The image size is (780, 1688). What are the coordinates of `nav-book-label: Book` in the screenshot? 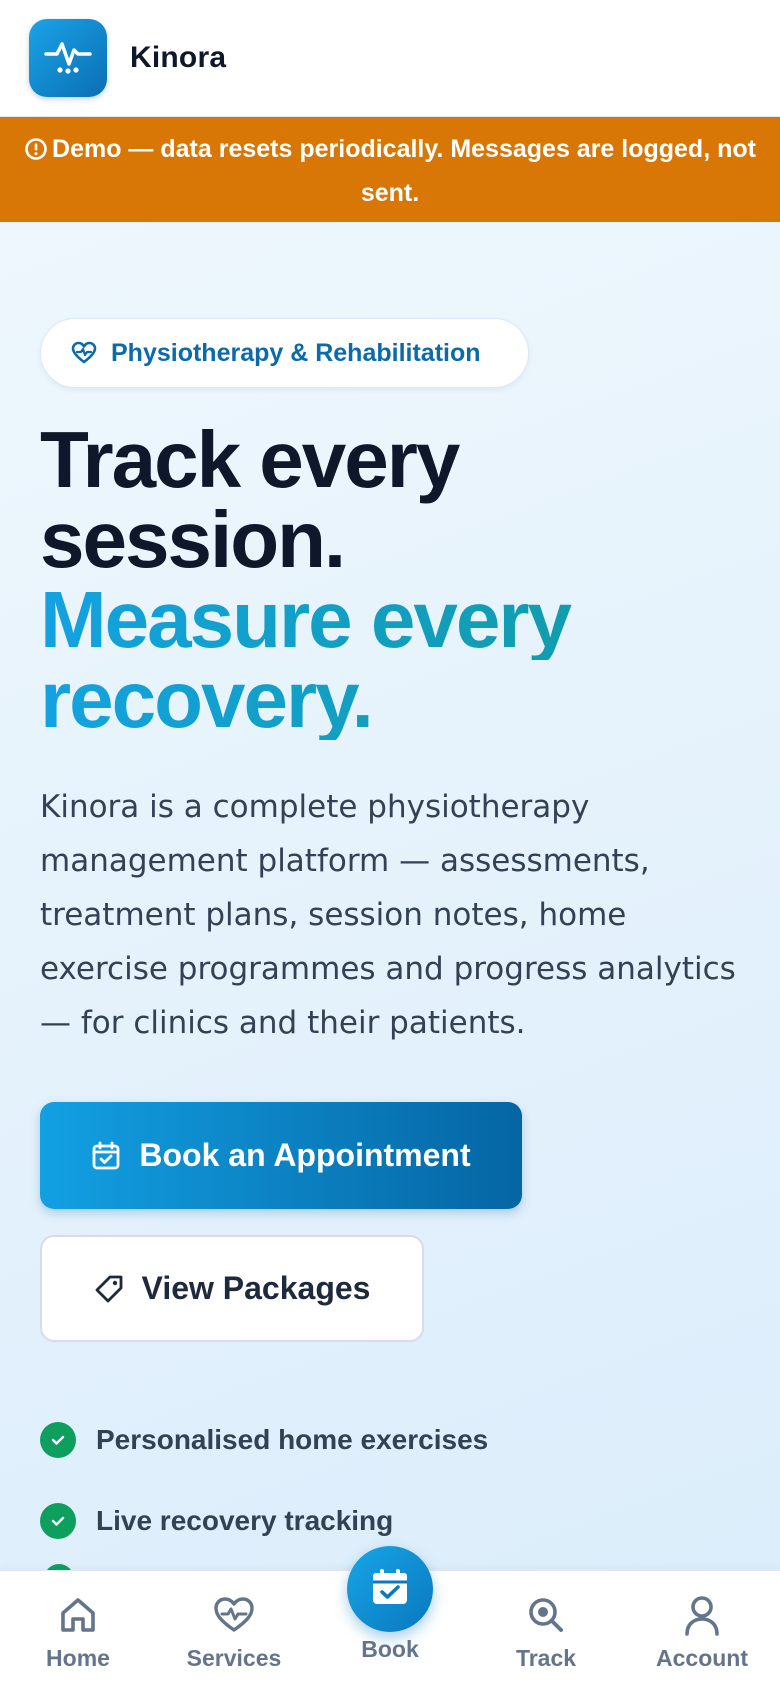 It's located at (390, 1649).